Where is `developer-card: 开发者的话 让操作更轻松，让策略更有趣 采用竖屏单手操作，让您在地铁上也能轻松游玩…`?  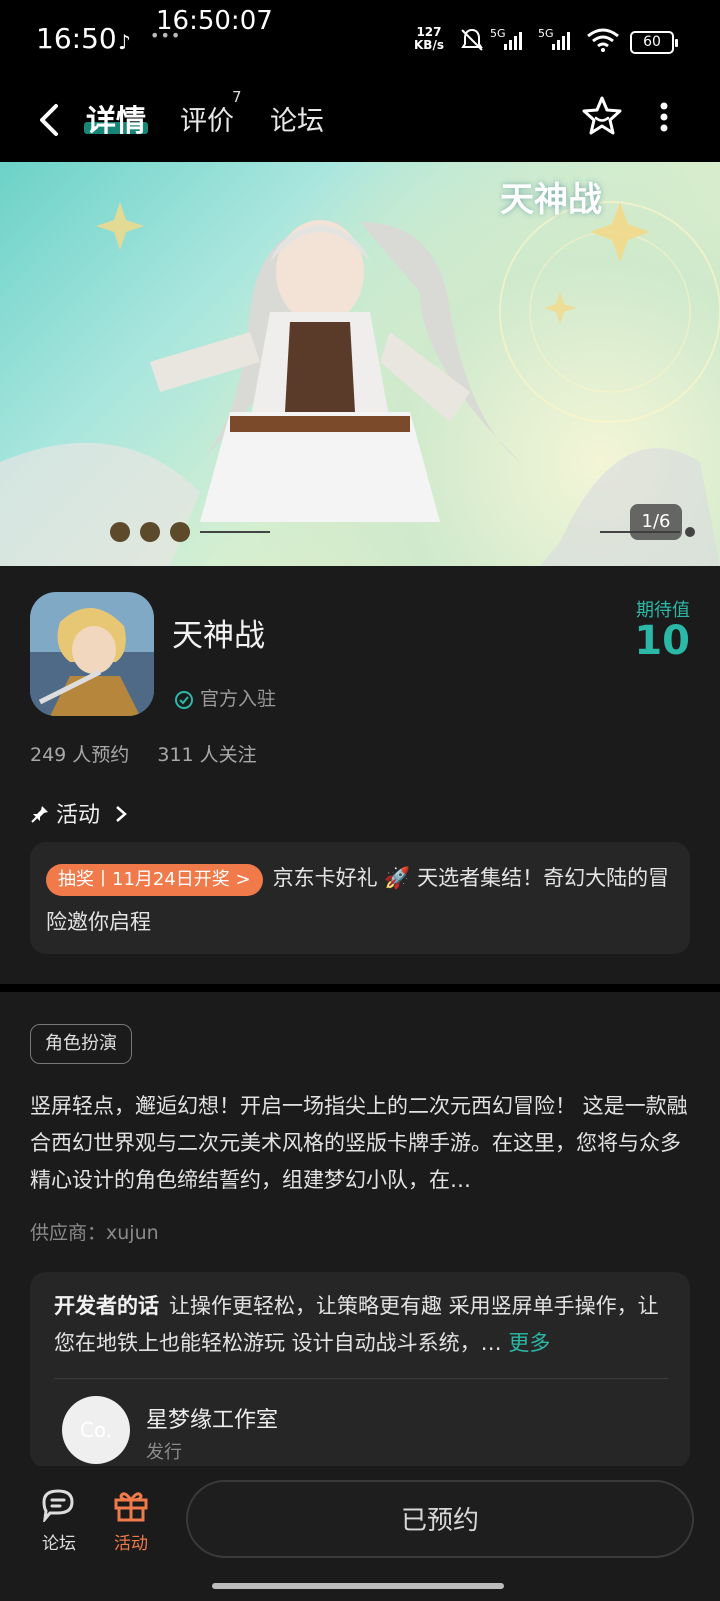
developer-card: 开发者的话 让操作更轻松，让策略更有趣 采用竖屏单手操作，让您在地铁上也能轻松游玩… is located at coordinates (360, 1370).